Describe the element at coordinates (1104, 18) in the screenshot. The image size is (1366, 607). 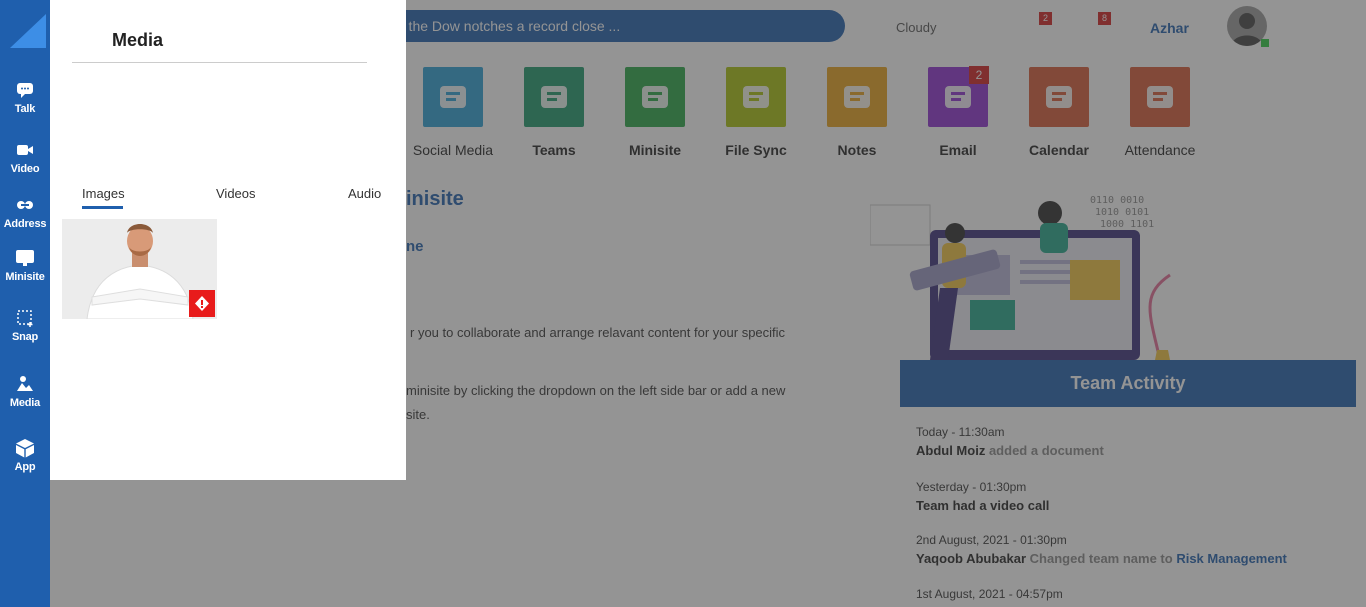
I see `notification-badge: 8` at that location.